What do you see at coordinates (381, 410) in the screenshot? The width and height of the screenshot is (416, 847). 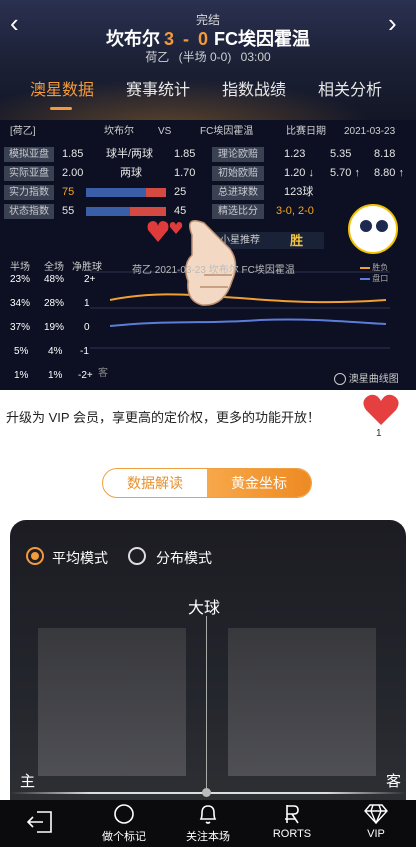 I see `like-heart-icon` at bounding box center [381, 410].